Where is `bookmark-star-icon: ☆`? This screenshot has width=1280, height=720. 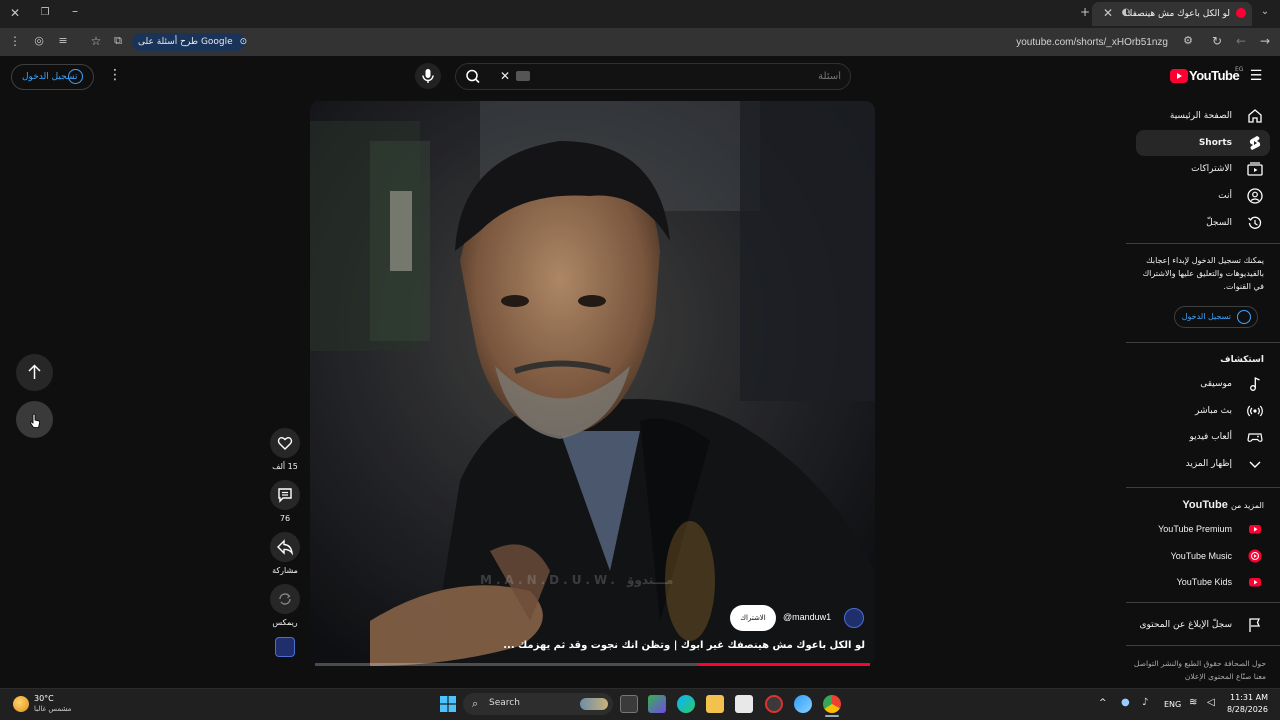 bookmark-star-icon: ☆ is located at coordinates (96, 42).